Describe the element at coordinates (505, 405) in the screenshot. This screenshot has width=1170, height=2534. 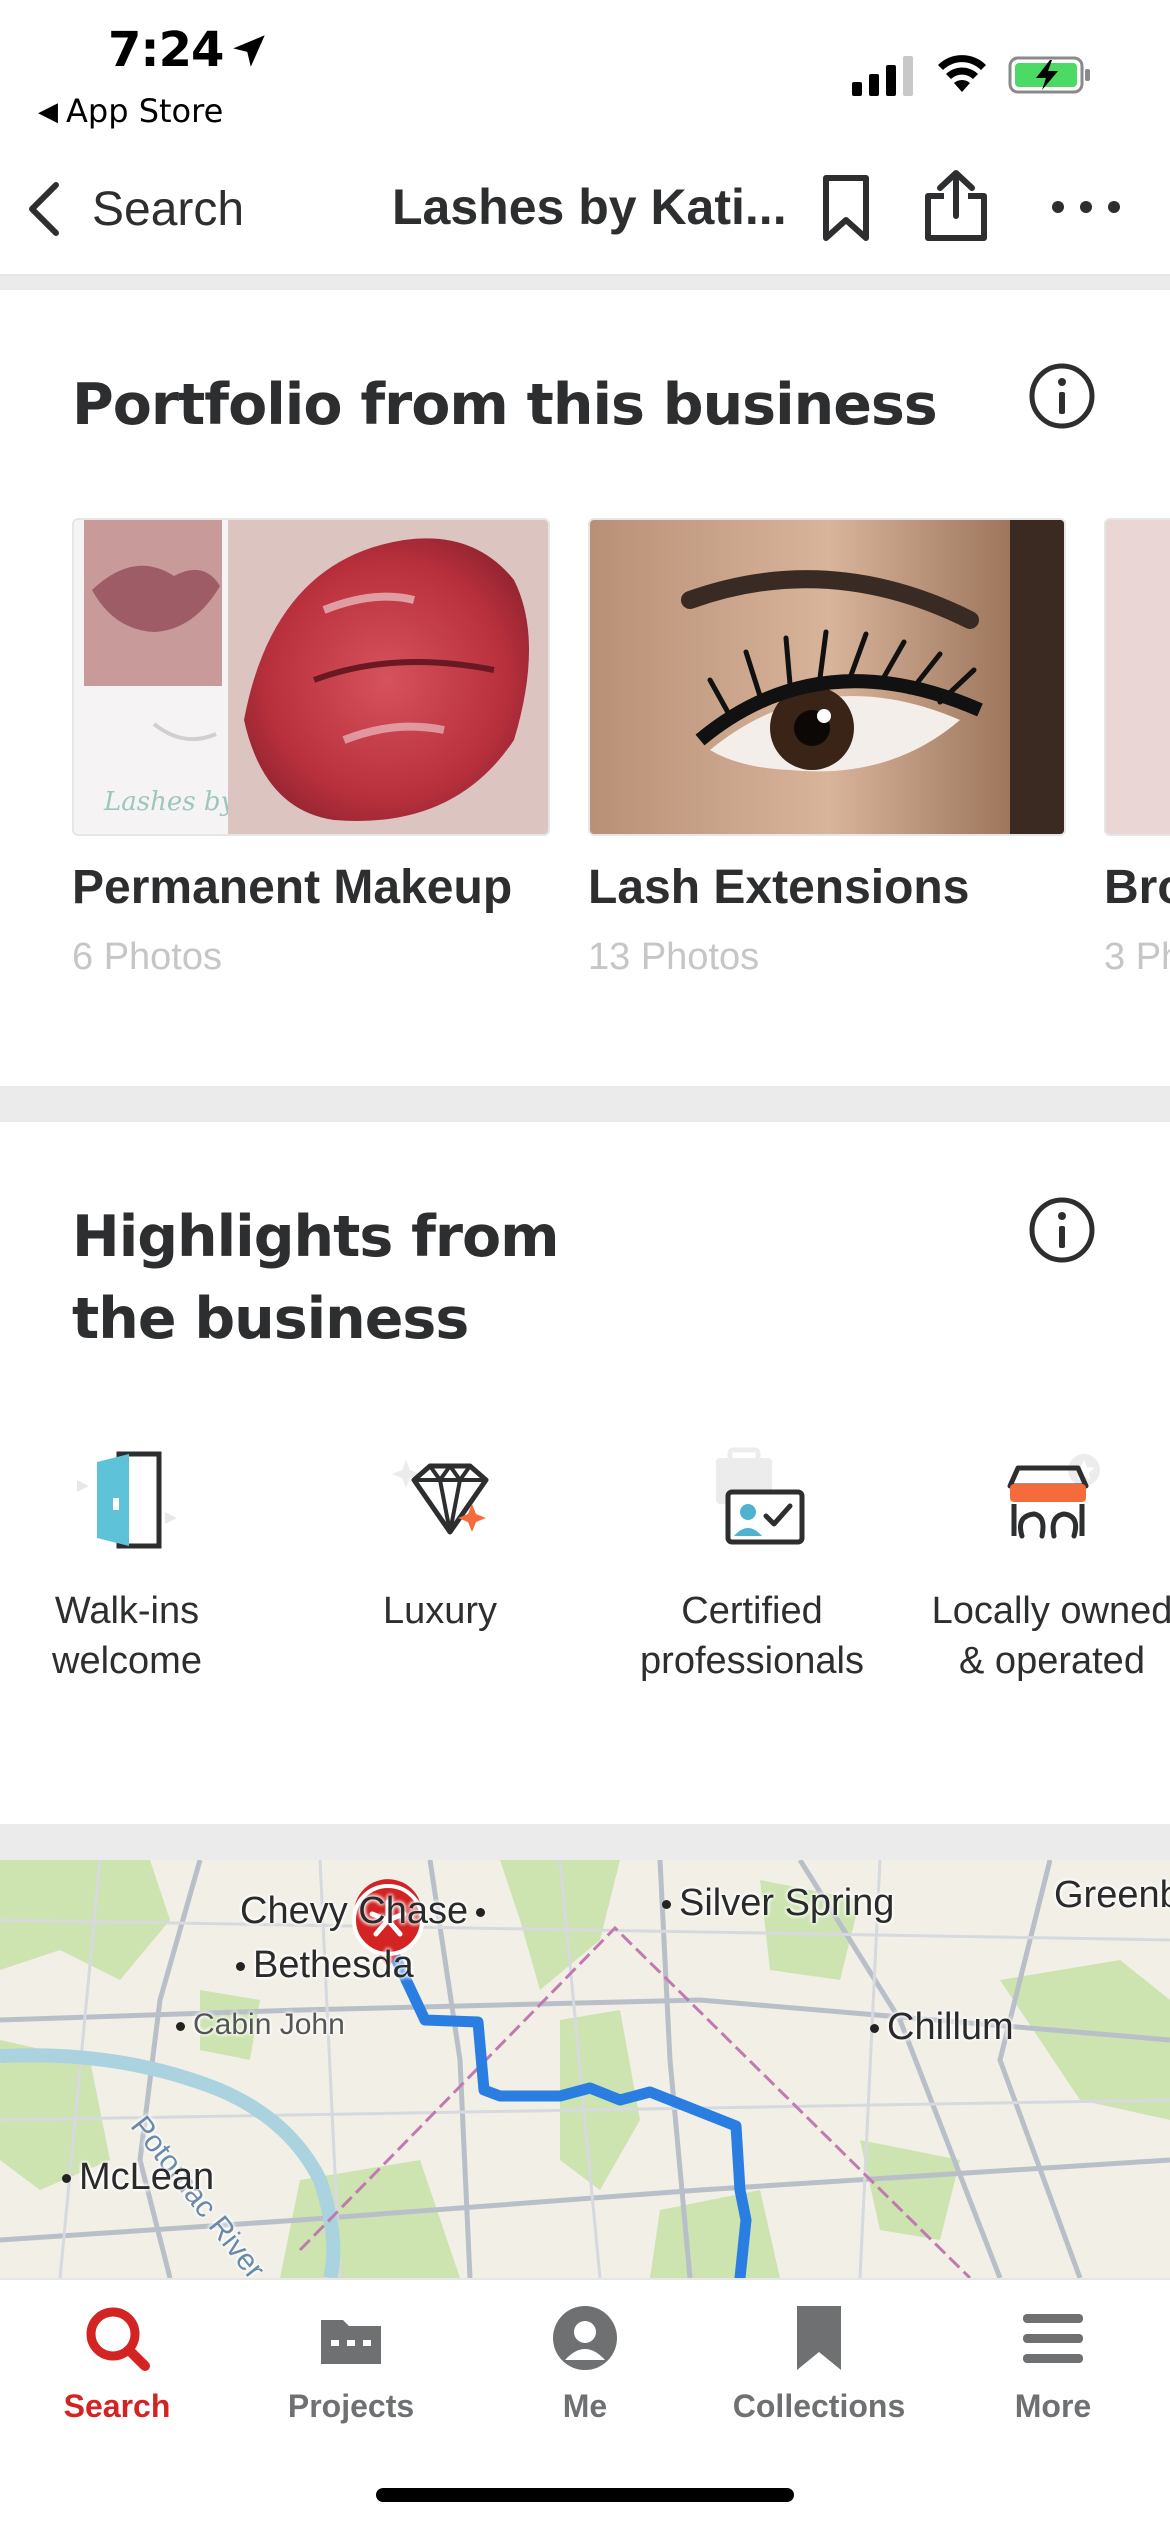
I see `portfolio-title: Portfolio from this business` at that location.